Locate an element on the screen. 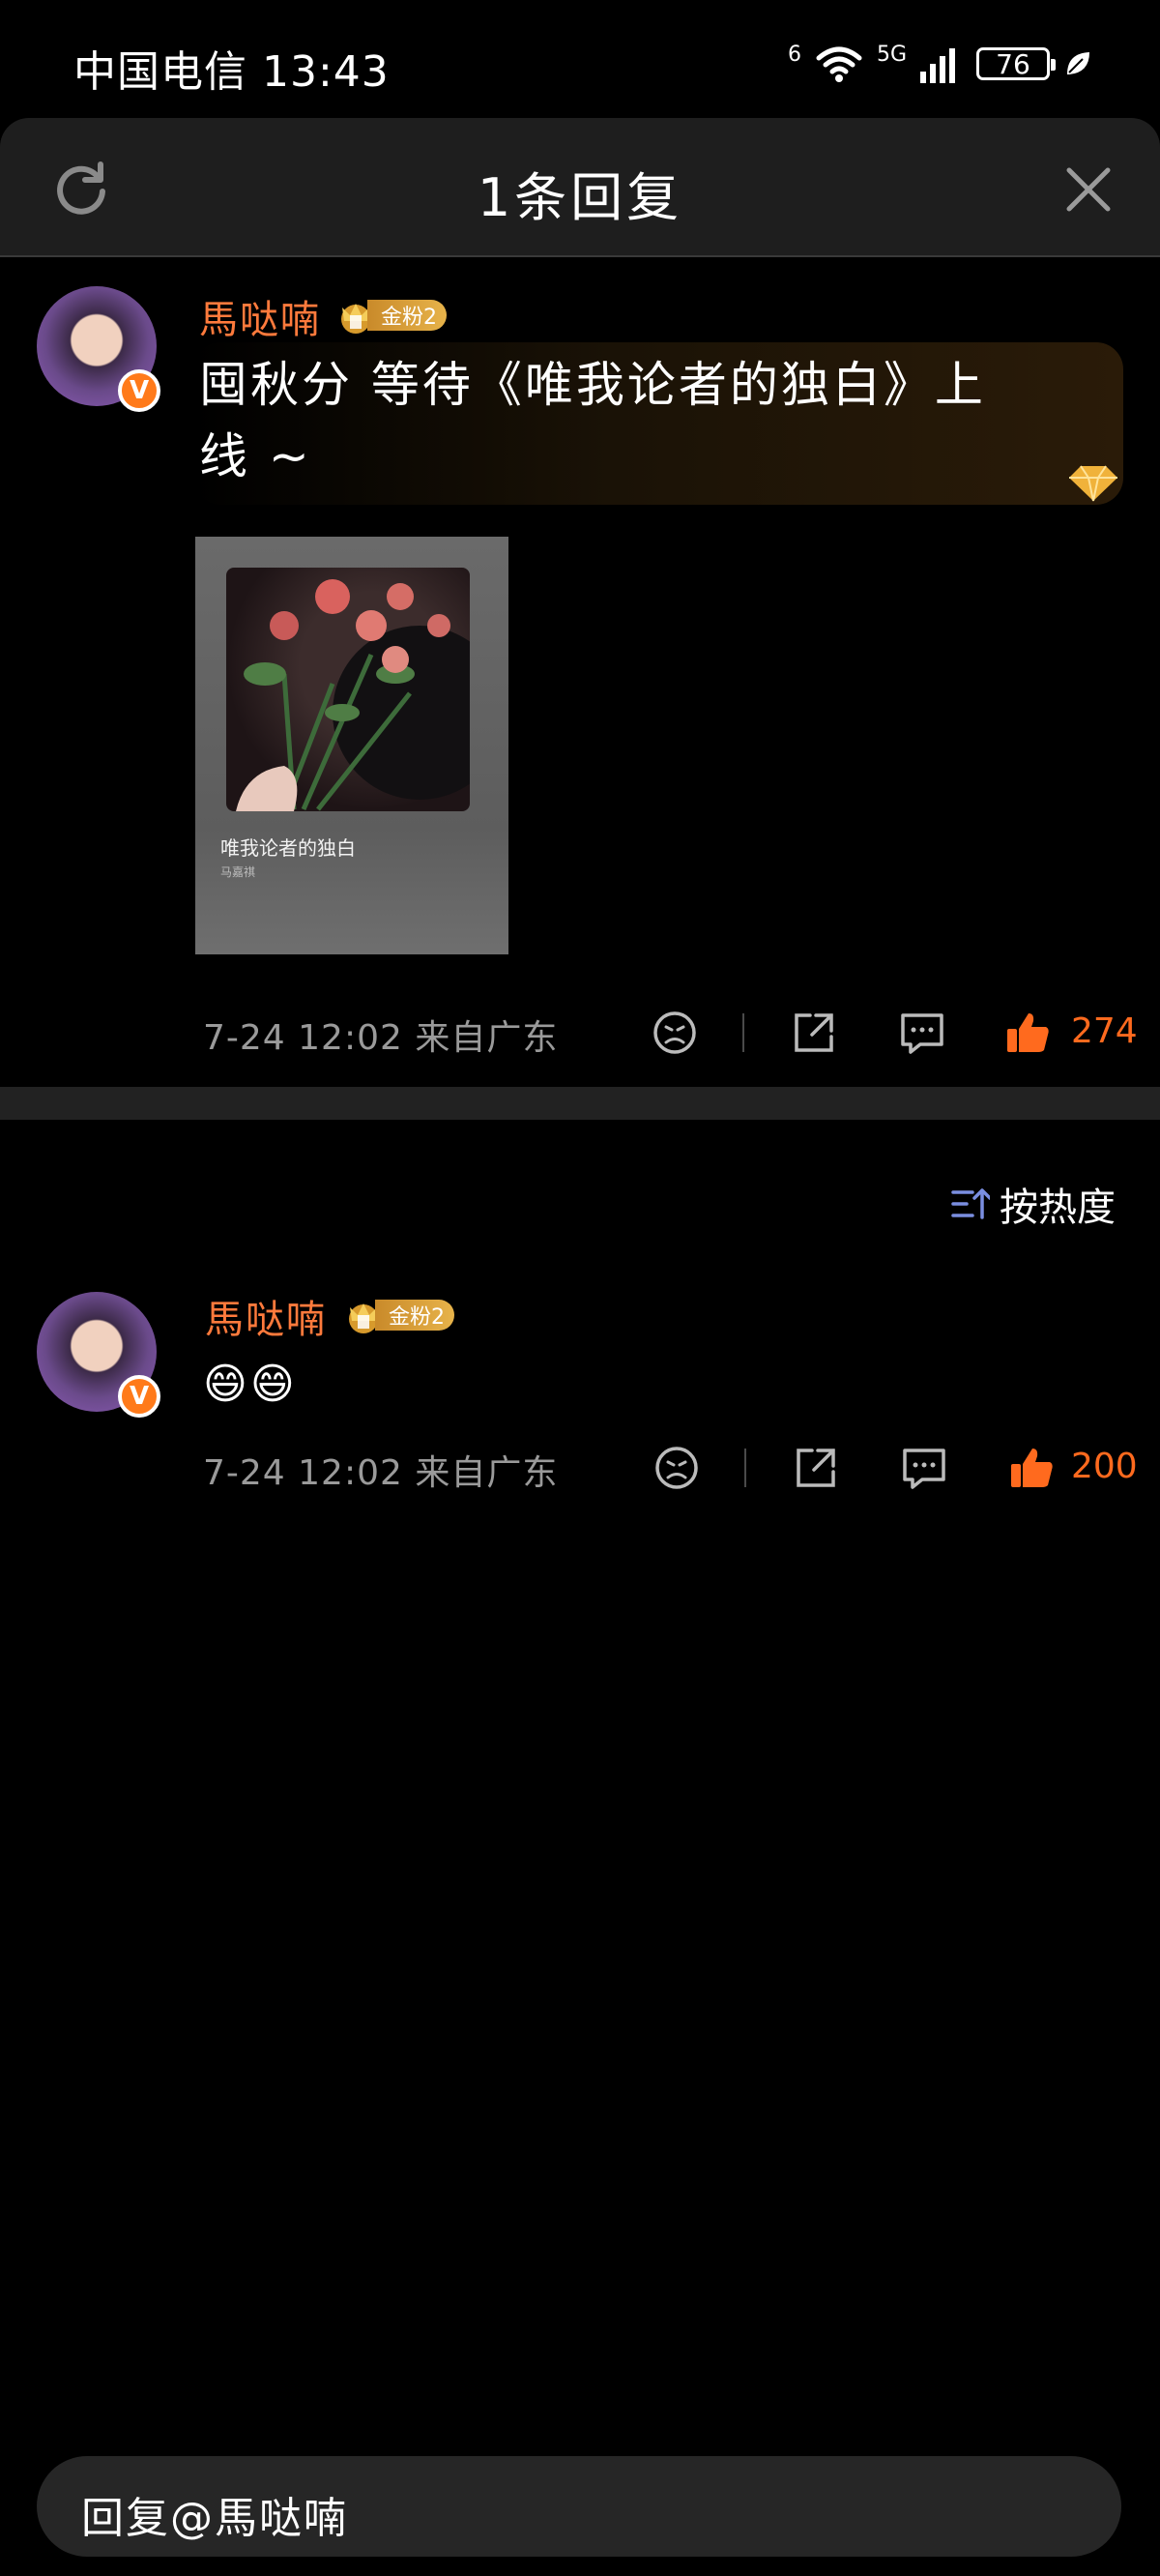  comment-actions: 200 is located at coordinates (893, 1470).